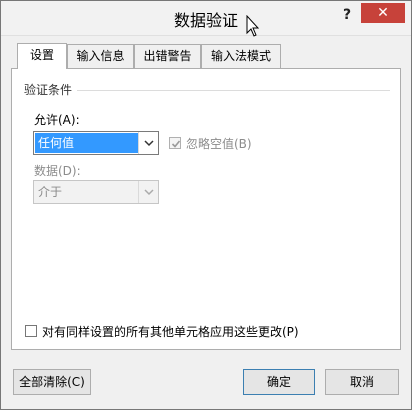  I want to click on tab-settings: 设置, so click(42, 56).